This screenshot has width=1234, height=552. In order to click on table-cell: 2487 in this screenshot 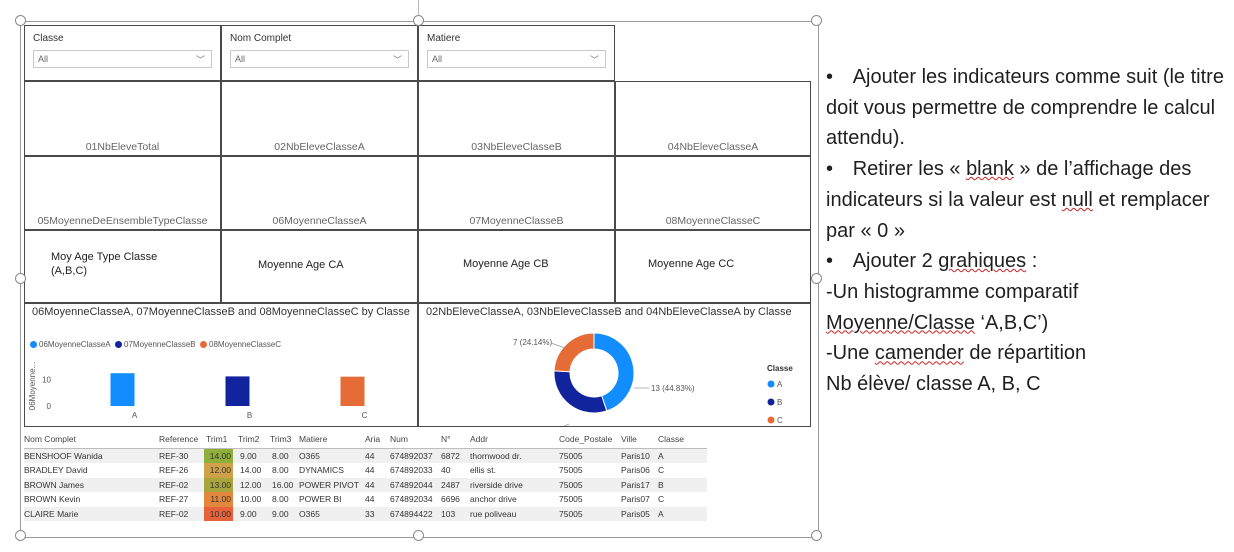, I will do `click(450, 484)`.